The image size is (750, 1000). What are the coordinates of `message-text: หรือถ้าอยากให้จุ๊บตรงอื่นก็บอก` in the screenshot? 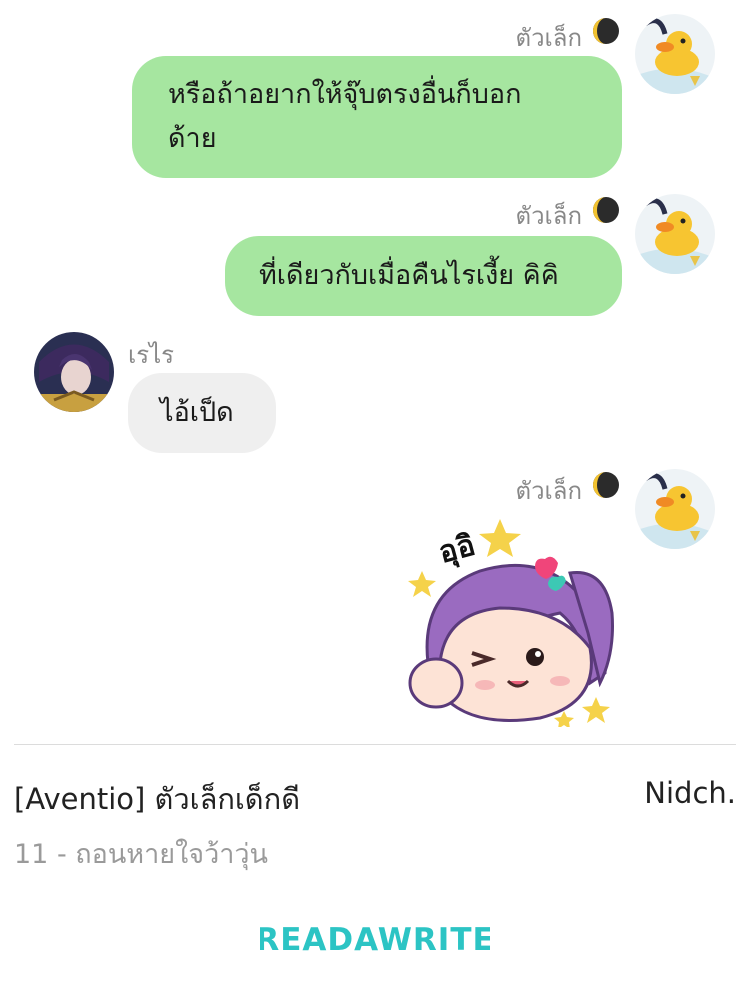 It's located at (345, 94).